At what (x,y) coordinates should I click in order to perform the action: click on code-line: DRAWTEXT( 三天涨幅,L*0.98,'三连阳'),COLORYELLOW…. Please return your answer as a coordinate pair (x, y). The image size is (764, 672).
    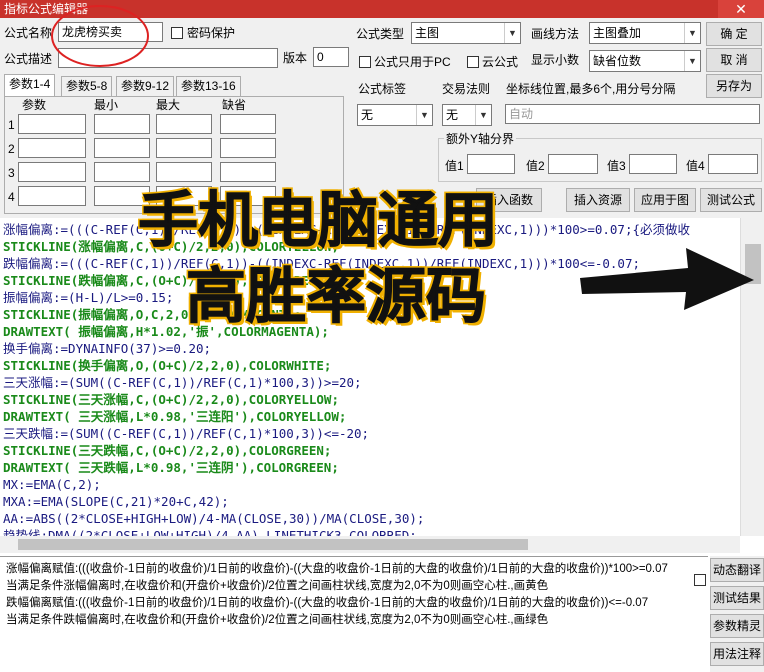
    Looking at the image, I should click on (175, 416).